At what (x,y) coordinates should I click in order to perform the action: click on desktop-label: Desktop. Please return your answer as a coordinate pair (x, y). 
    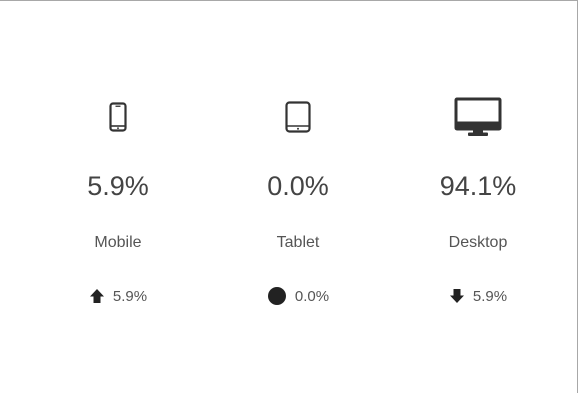
    Looking at the image, I should click on (478, 242).